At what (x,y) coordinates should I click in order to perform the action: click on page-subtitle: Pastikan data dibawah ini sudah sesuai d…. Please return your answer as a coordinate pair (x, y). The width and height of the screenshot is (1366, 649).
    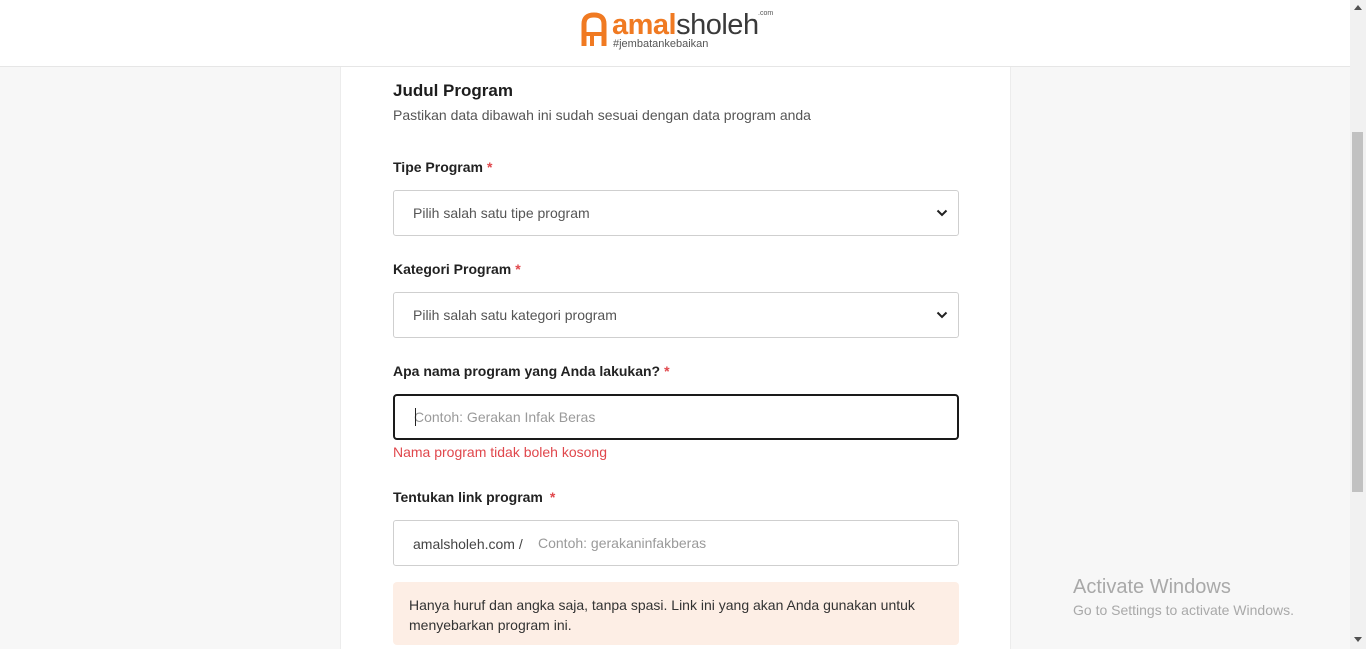
    Looking at the image, I should click on (602, 115).